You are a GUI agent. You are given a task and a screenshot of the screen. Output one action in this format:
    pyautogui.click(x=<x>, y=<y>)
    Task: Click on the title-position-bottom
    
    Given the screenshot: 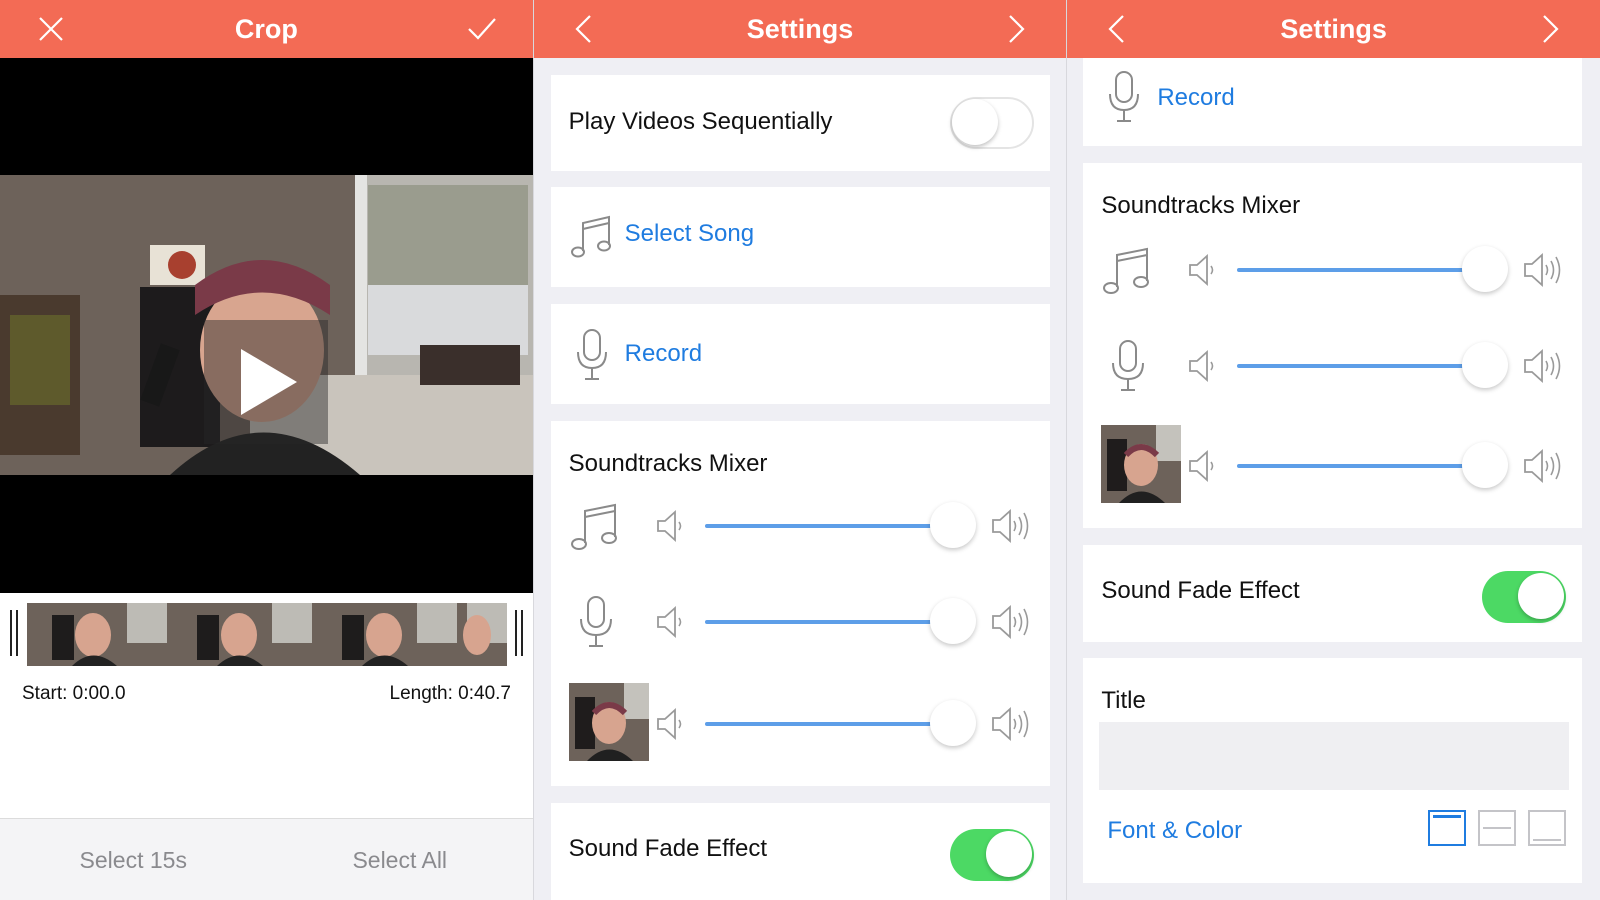 What is the action you would take?
    pyautogui.click(x=1547, y=828)
    